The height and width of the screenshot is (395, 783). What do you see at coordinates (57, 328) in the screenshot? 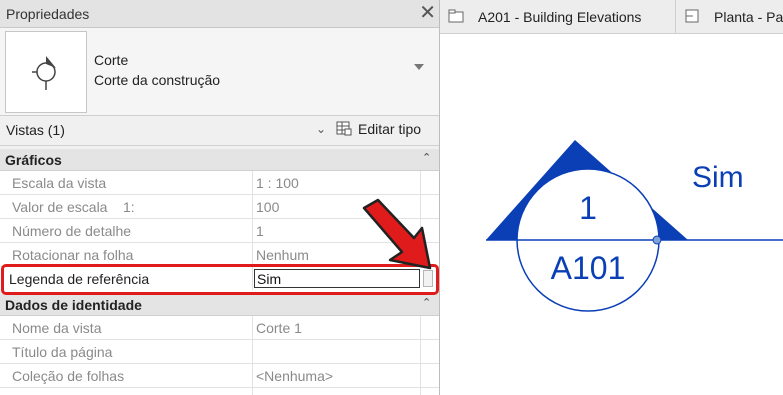
I see `property-key: Nome da vista` at bounding box center [57, 328].